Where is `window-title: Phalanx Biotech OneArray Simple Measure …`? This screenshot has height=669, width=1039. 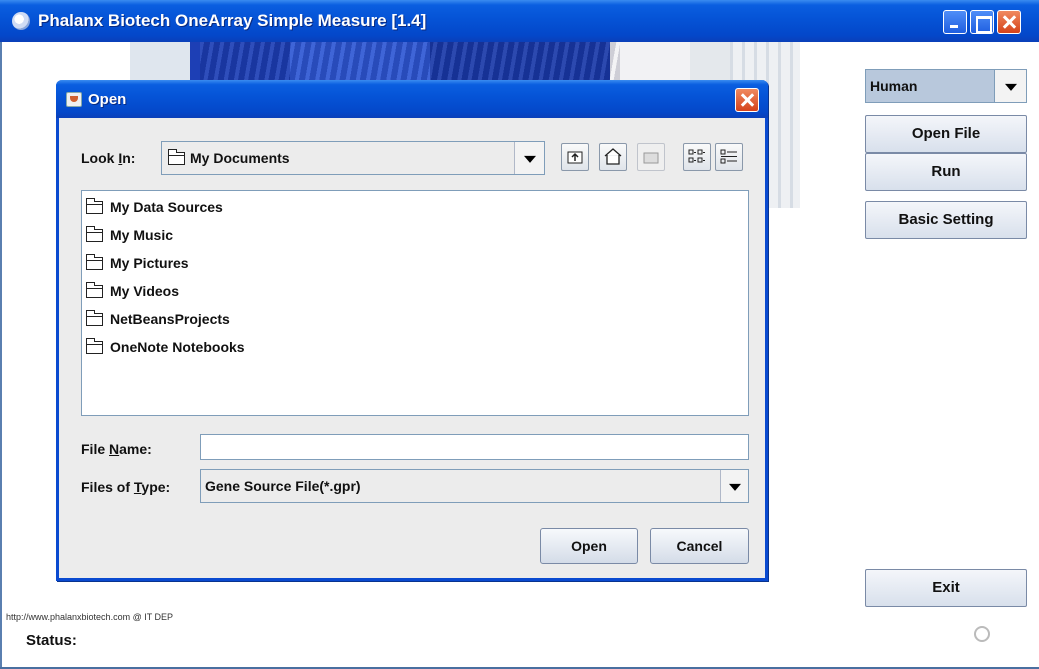 window-title: Phalanx Biotech OneArray Simple Measure … is located at coordinates (232, 20).